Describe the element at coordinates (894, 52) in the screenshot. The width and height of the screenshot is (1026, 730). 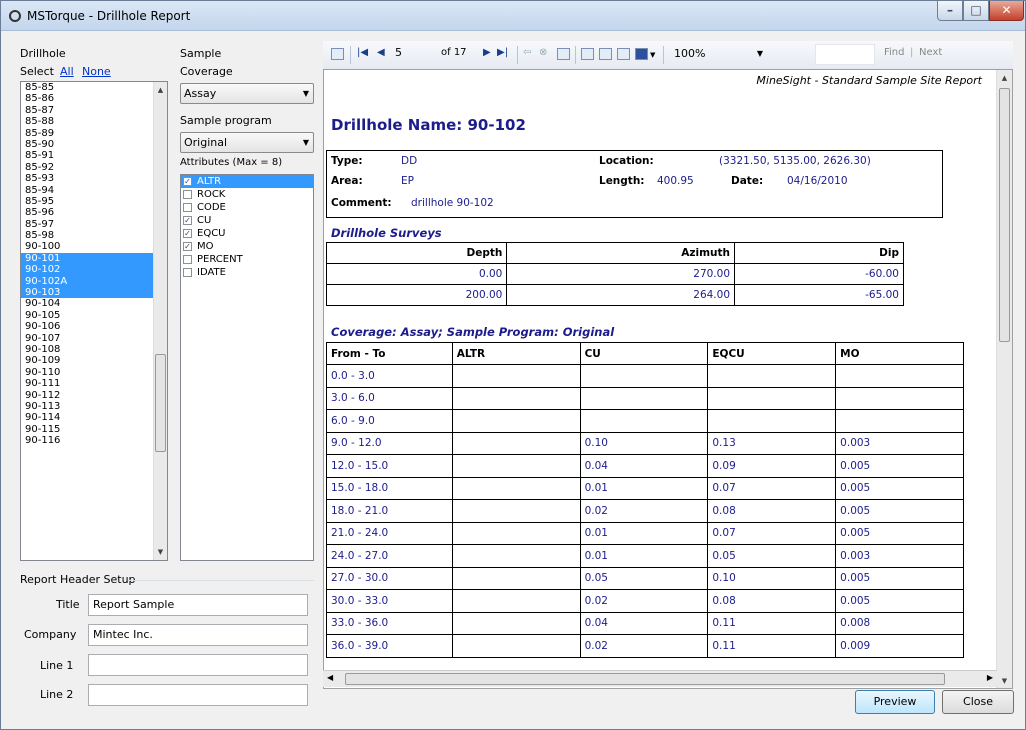
I see `find-link: Find` at that location.